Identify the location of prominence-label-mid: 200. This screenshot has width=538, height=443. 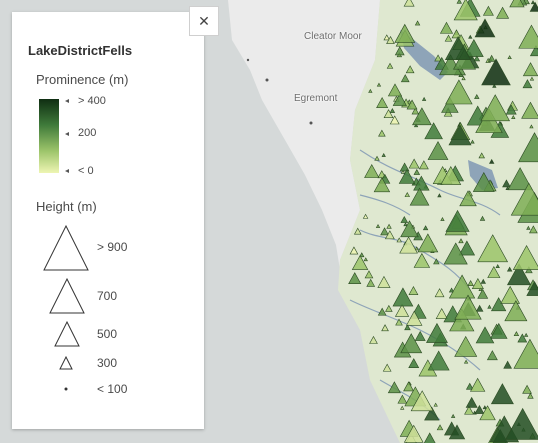
(87, 133).